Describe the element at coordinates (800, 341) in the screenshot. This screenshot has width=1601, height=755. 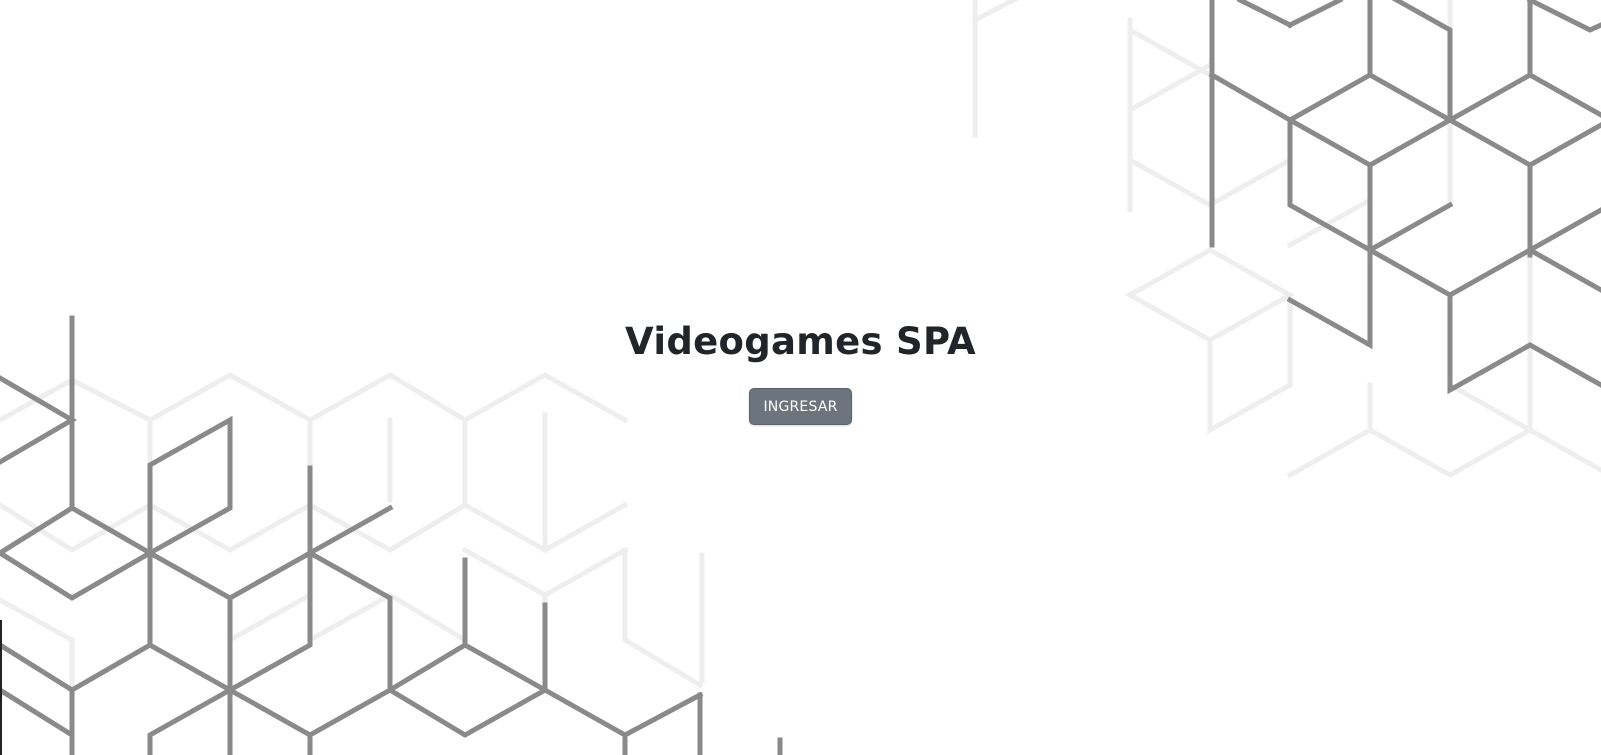
I see `page-title: Videogames SPA` at that location.